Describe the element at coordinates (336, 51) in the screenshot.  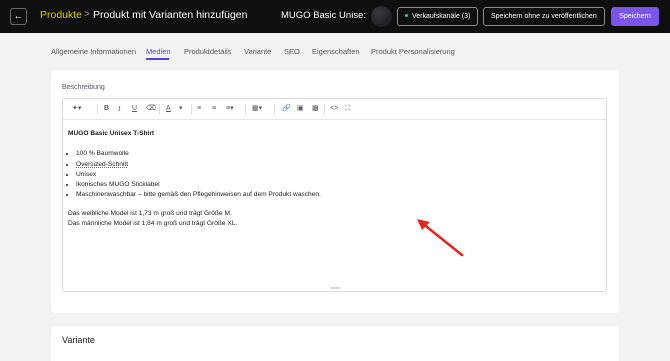
I see `tab-properties: Eigenschaften` at that location.